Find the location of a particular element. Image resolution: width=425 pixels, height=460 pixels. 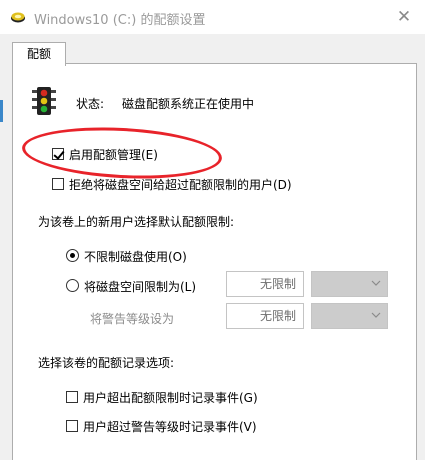

window-edge-accent is located at coordinates (1, 111).